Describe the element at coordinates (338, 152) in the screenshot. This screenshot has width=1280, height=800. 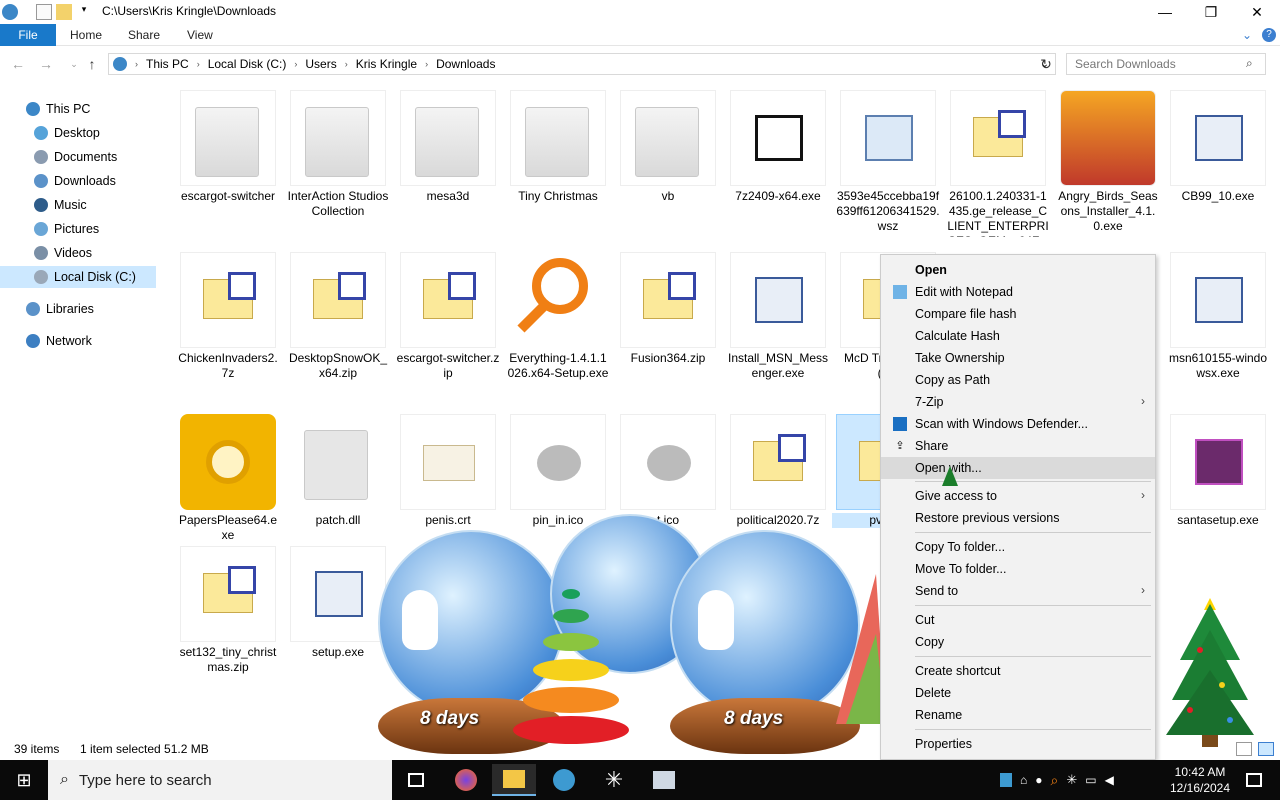
I see `file-item: InterAction Studios Collection` at that location.